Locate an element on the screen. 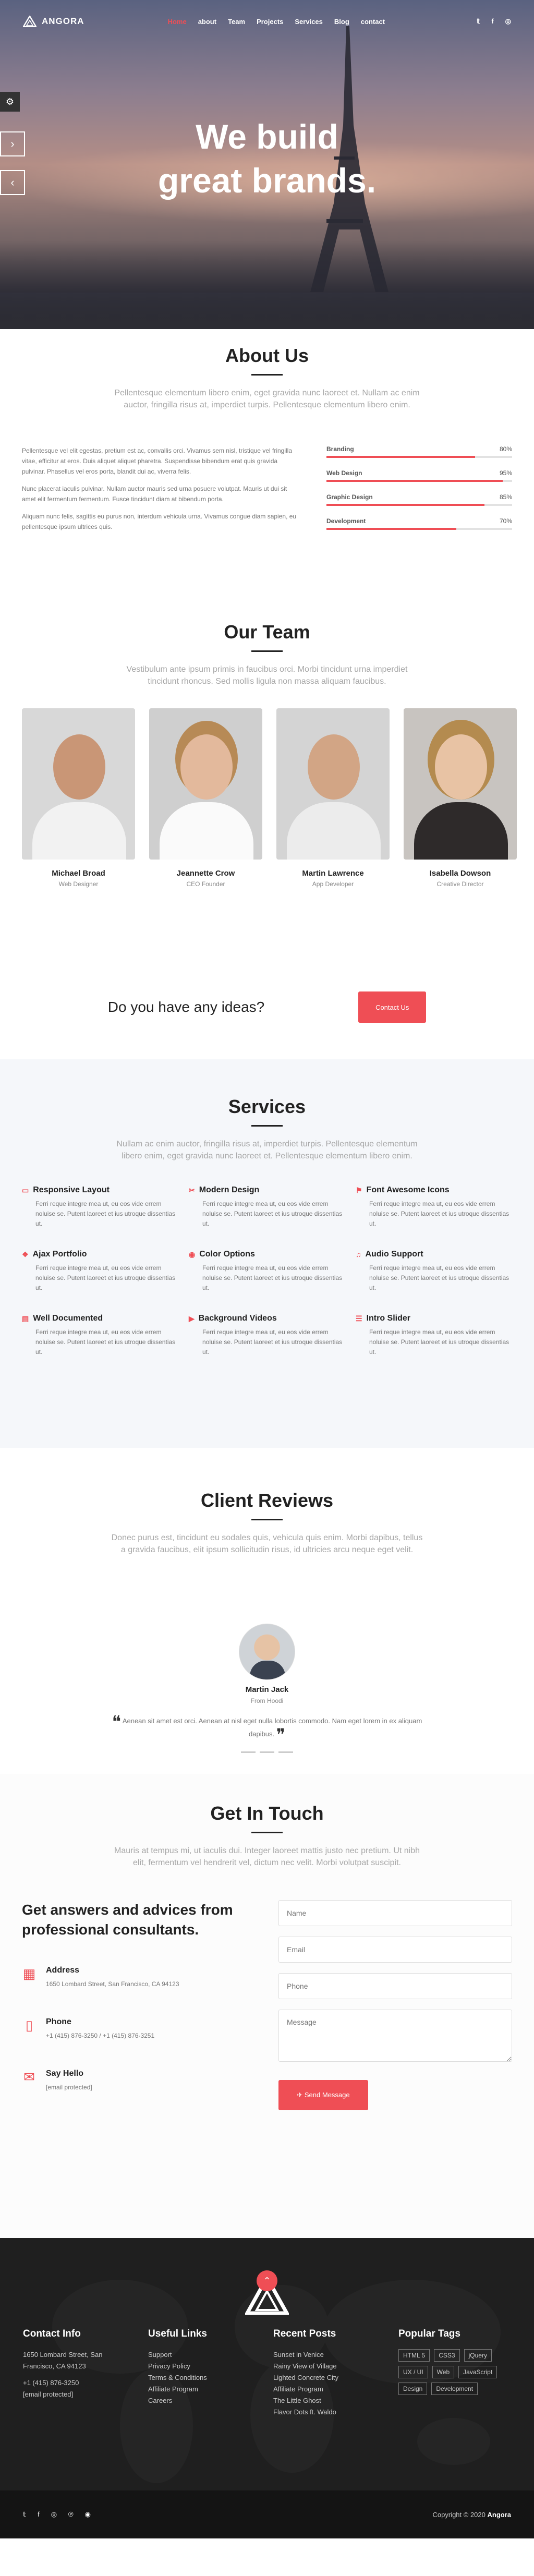 The width and height of the screenshot is (534, 2576). logo: ANGORA is located at coordinates (53, 21).